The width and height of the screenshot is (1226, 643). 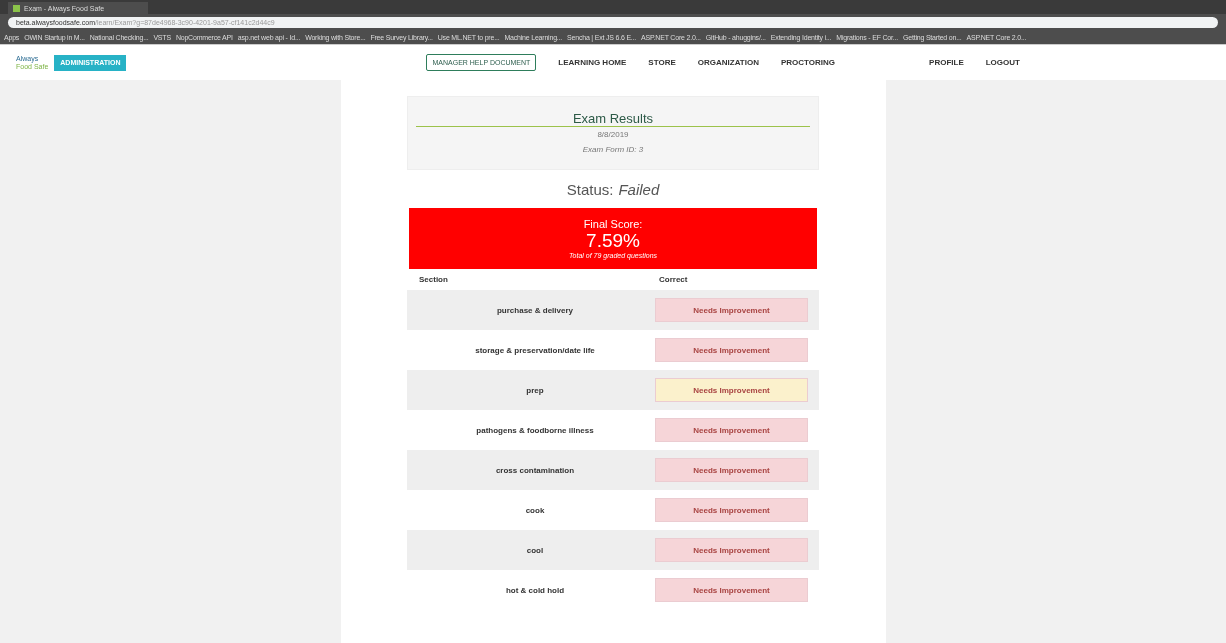 What do you see at coordinates (613, 134) in the screenshot?
I see `exam-date: 8/8/2019` at bounding box center [613, 134].